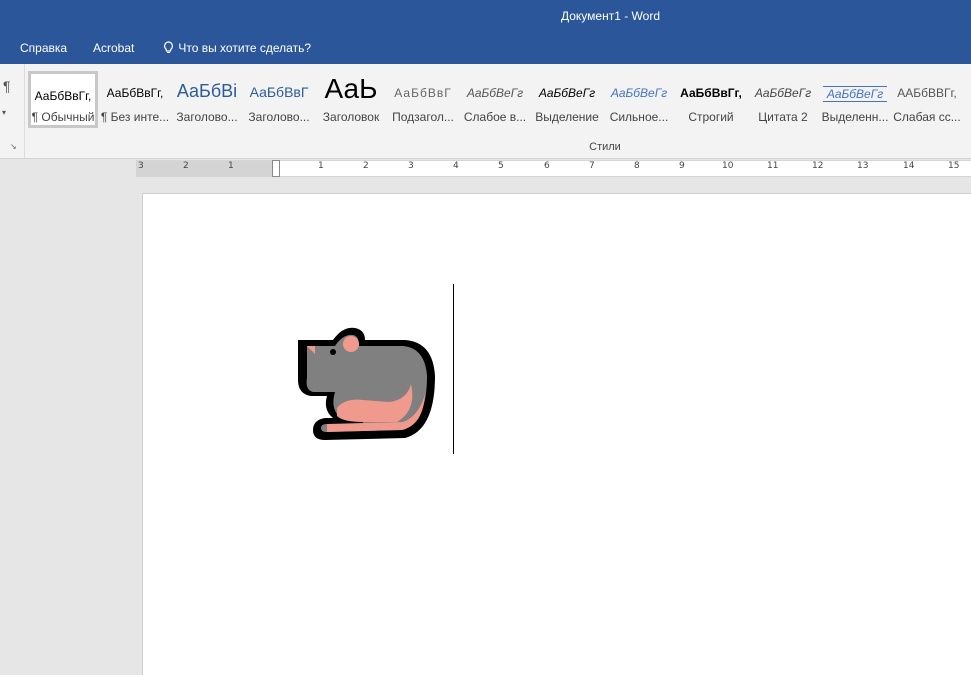 The height and width of the screenshot is (675, 971). Describe the element at coordinates (605, 147) in the screenshot. I see `styles-group-label: Стили` at that location.